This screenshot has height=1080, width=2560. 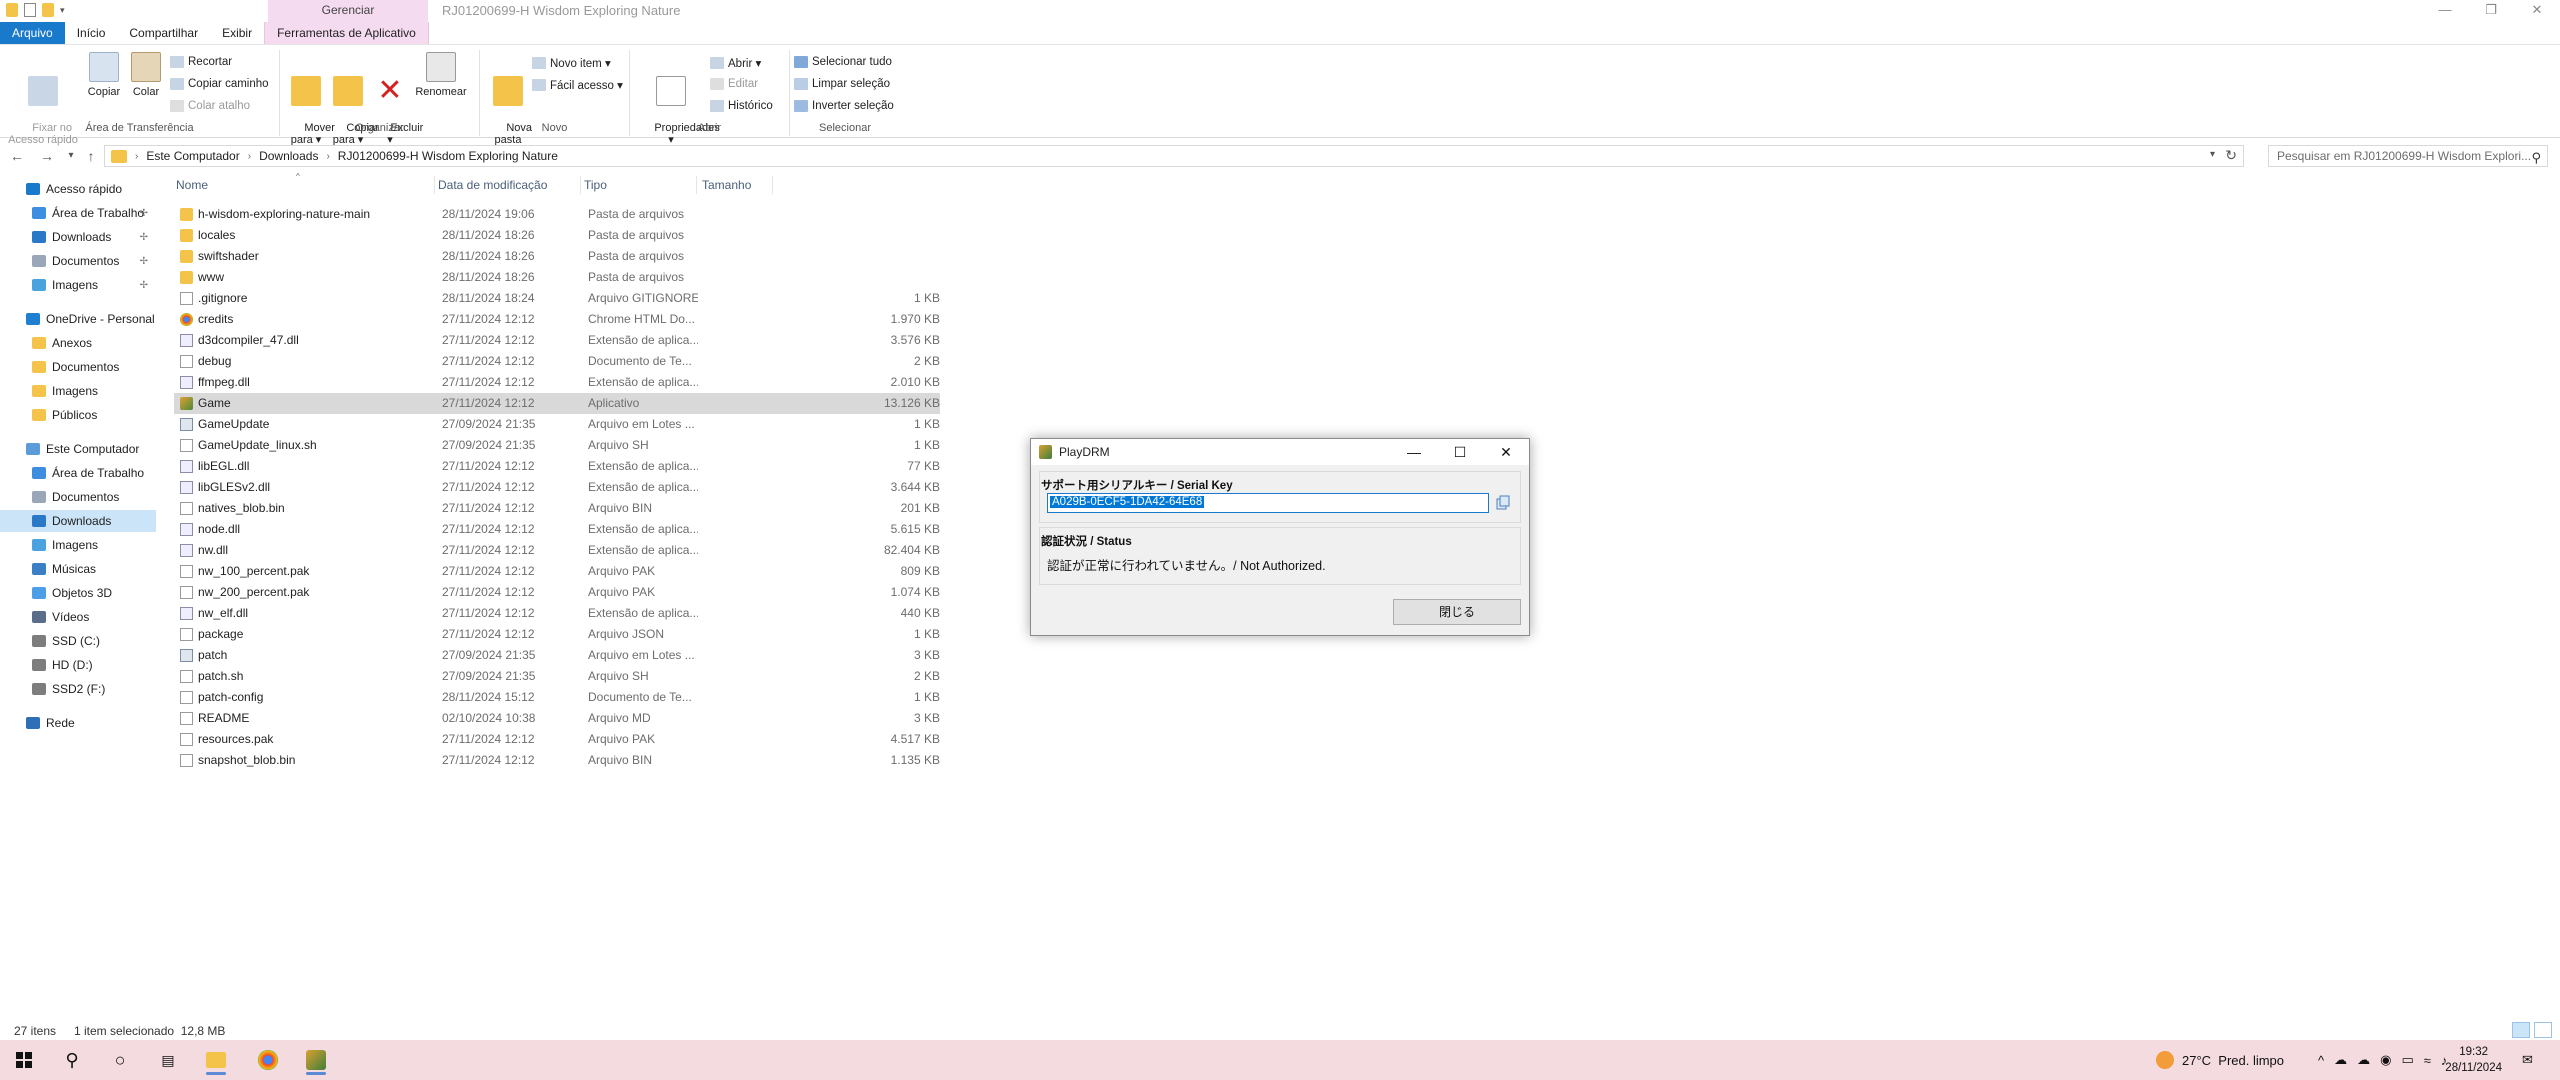 What do you see at coordinates (237, 33) in the screenshot?
I see `tab-exibir: Exibir` at bounding box center [237, 33].